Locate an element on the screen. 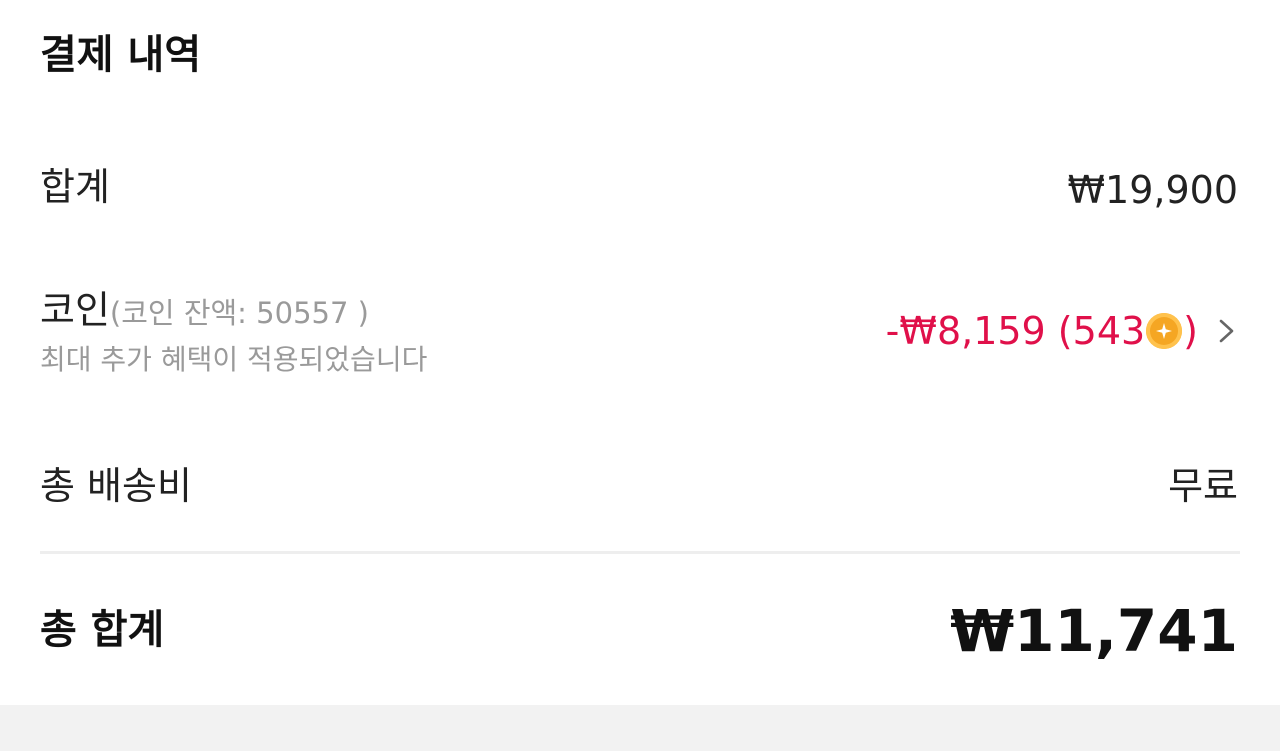 Image resolution: width=1280 pixels, height=751 pixels. coin-count: 543 is located at coordinates (1109, 331).